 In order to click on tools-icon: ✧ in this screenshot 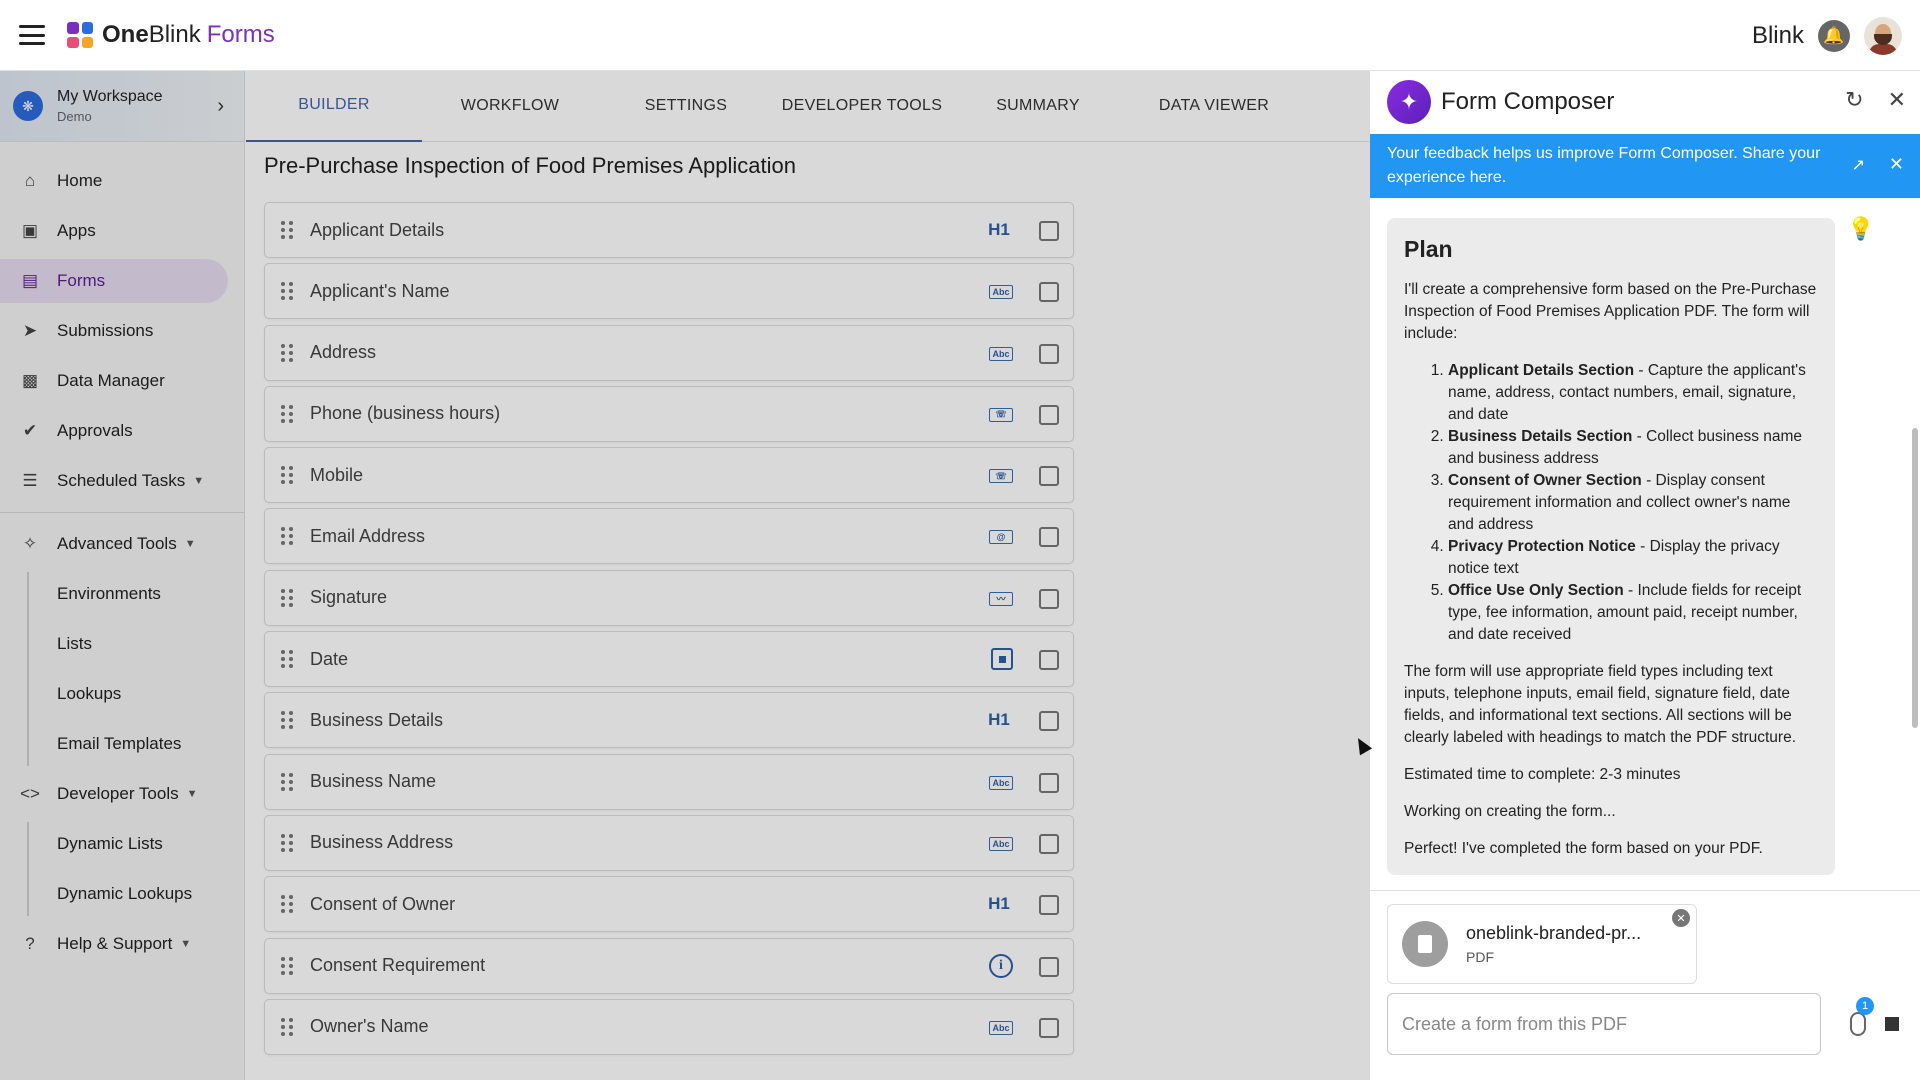, I will do `click(30, 543)`.